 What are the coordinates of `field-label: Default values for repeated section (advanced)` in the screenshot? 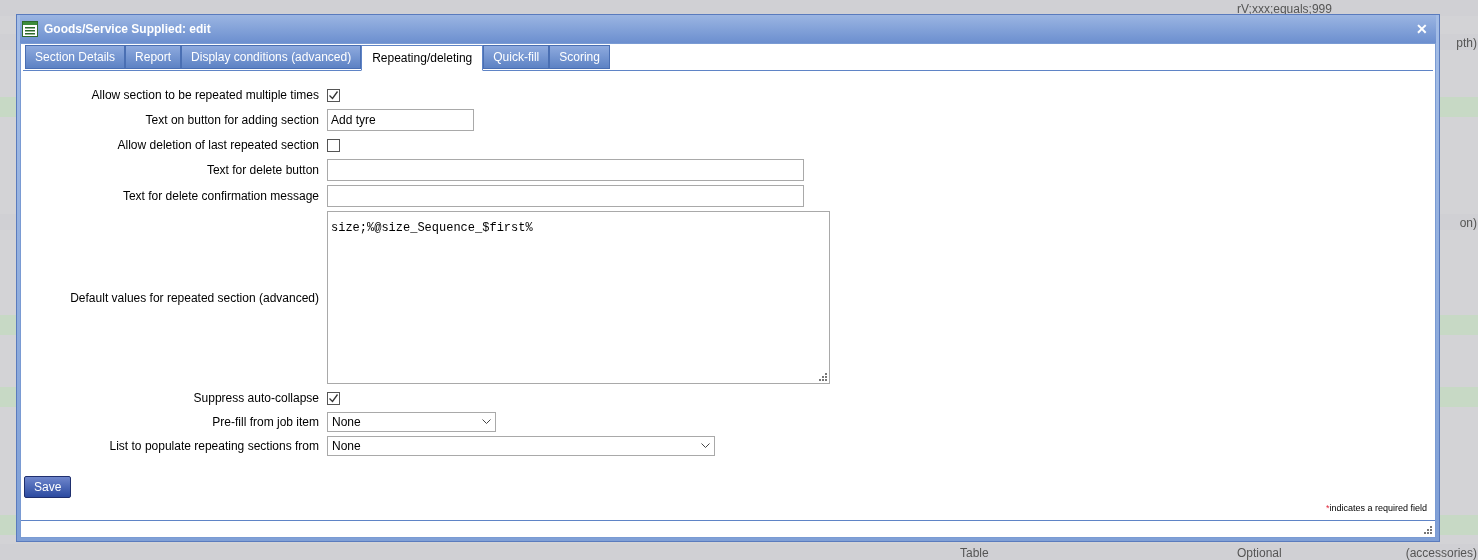 It's located at (194, 298).